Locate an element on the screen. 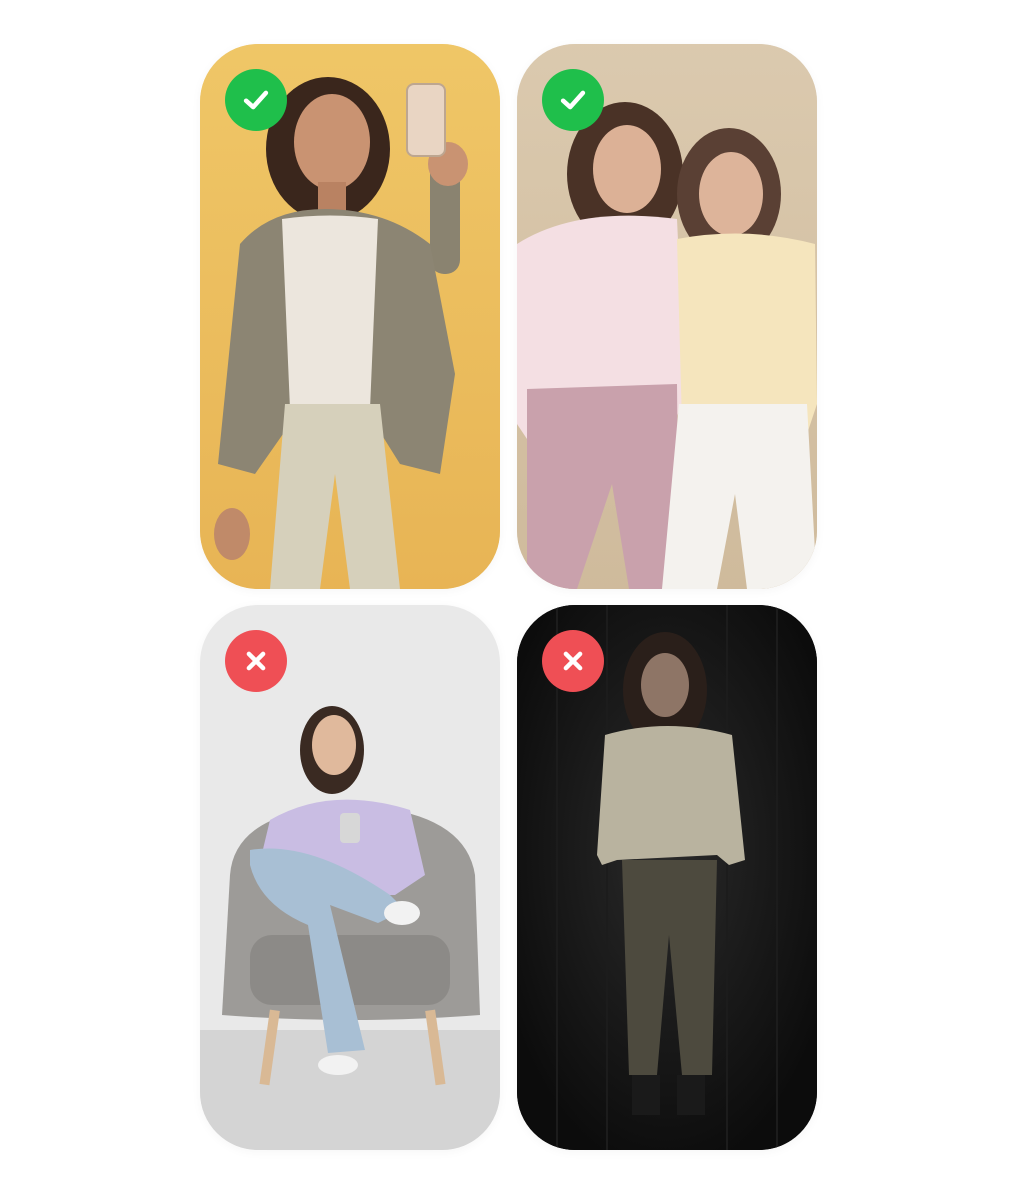 The width and height of the screenshot is (1020, 1194). example-card-two-friends is located at coordinates (667, 316).